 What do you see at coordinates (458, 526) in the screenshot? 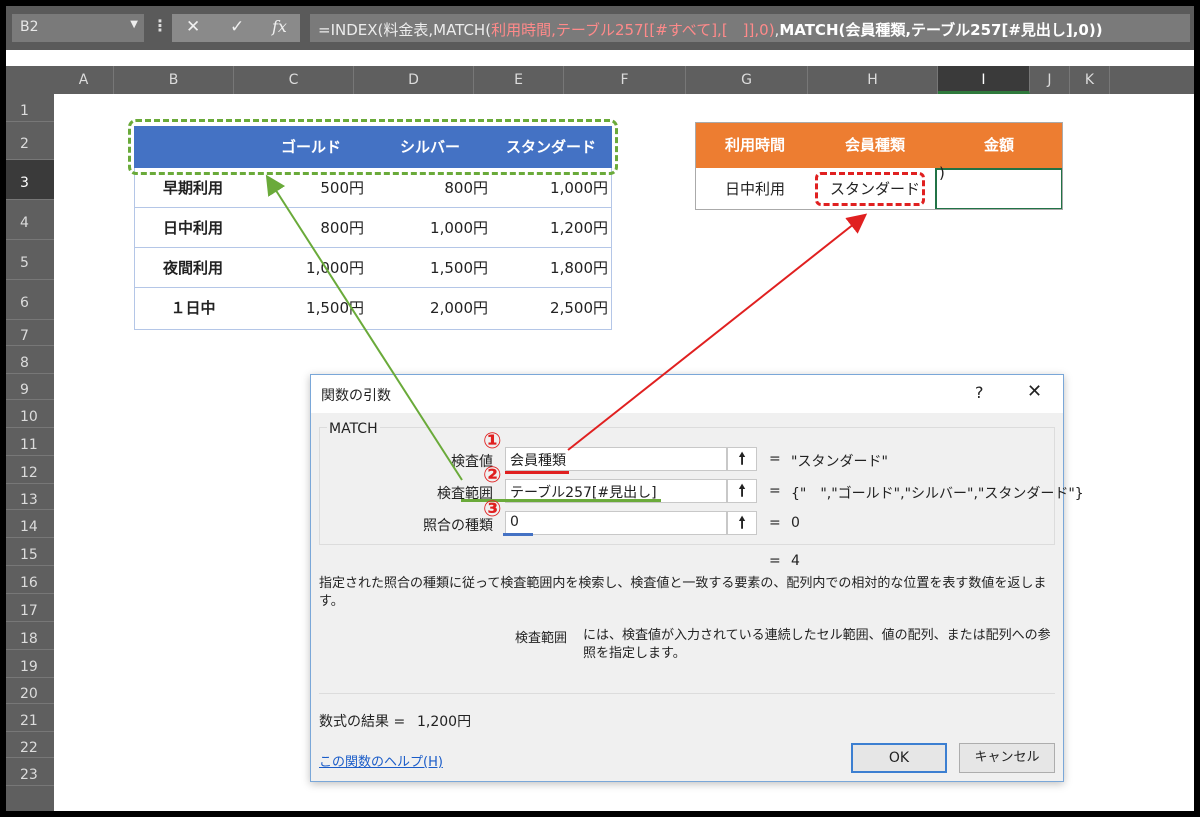
I see `match-type-label: 照合の種類` at bounding box center [458, 526].